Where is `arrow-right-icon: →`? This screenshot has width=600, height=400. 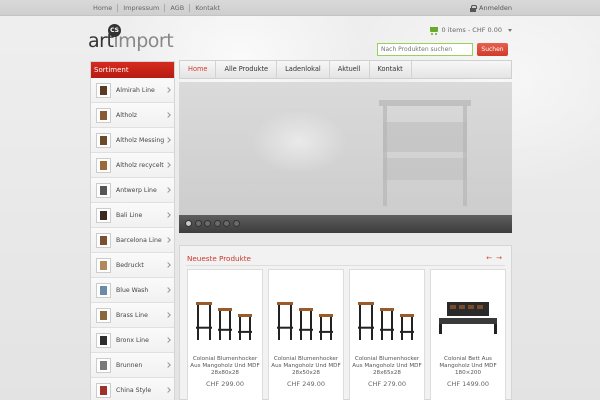 arrow-right-icon: → is located at coordinates (499, 258).